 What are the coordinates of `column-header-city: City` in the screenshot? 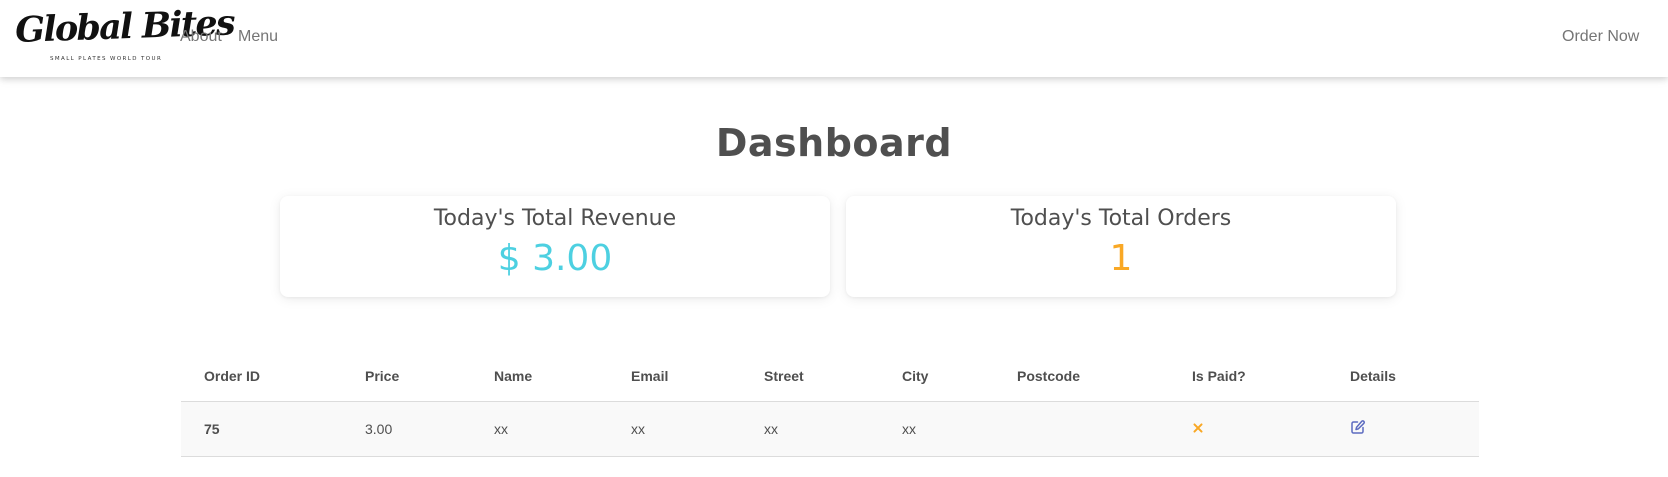 It's located at (936, 377).